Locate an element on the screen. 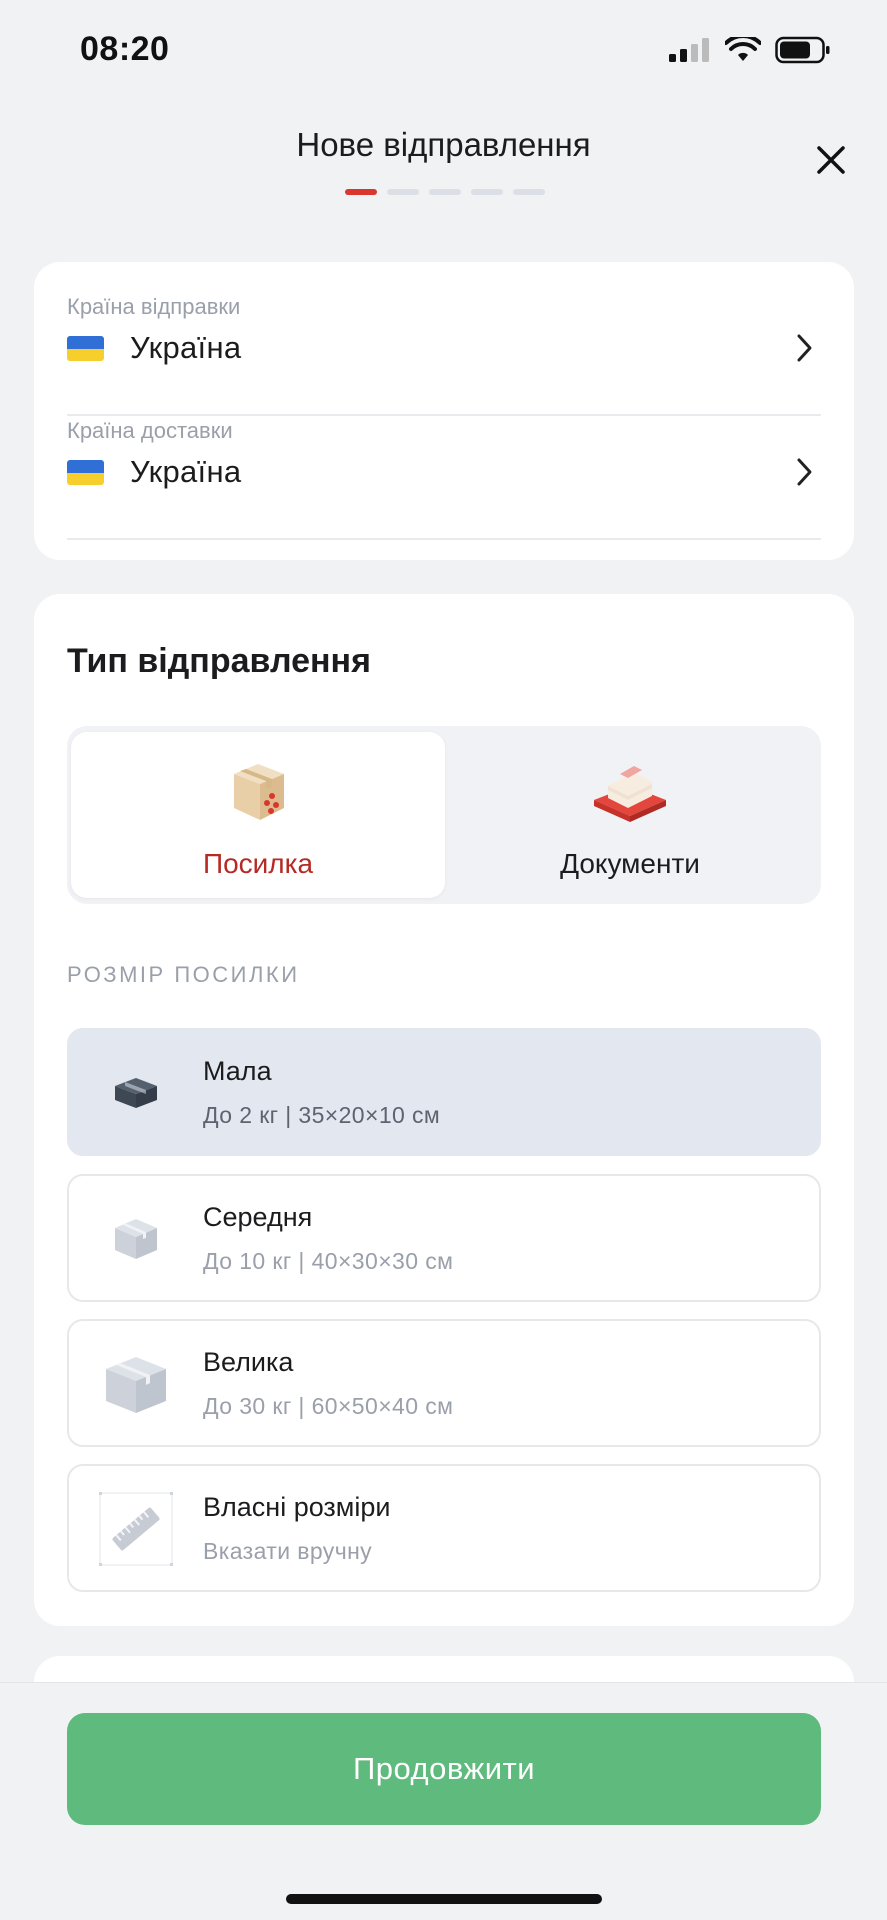  delivery-country-selector: Країна доставки Україна is located at coordinates (444, 478).